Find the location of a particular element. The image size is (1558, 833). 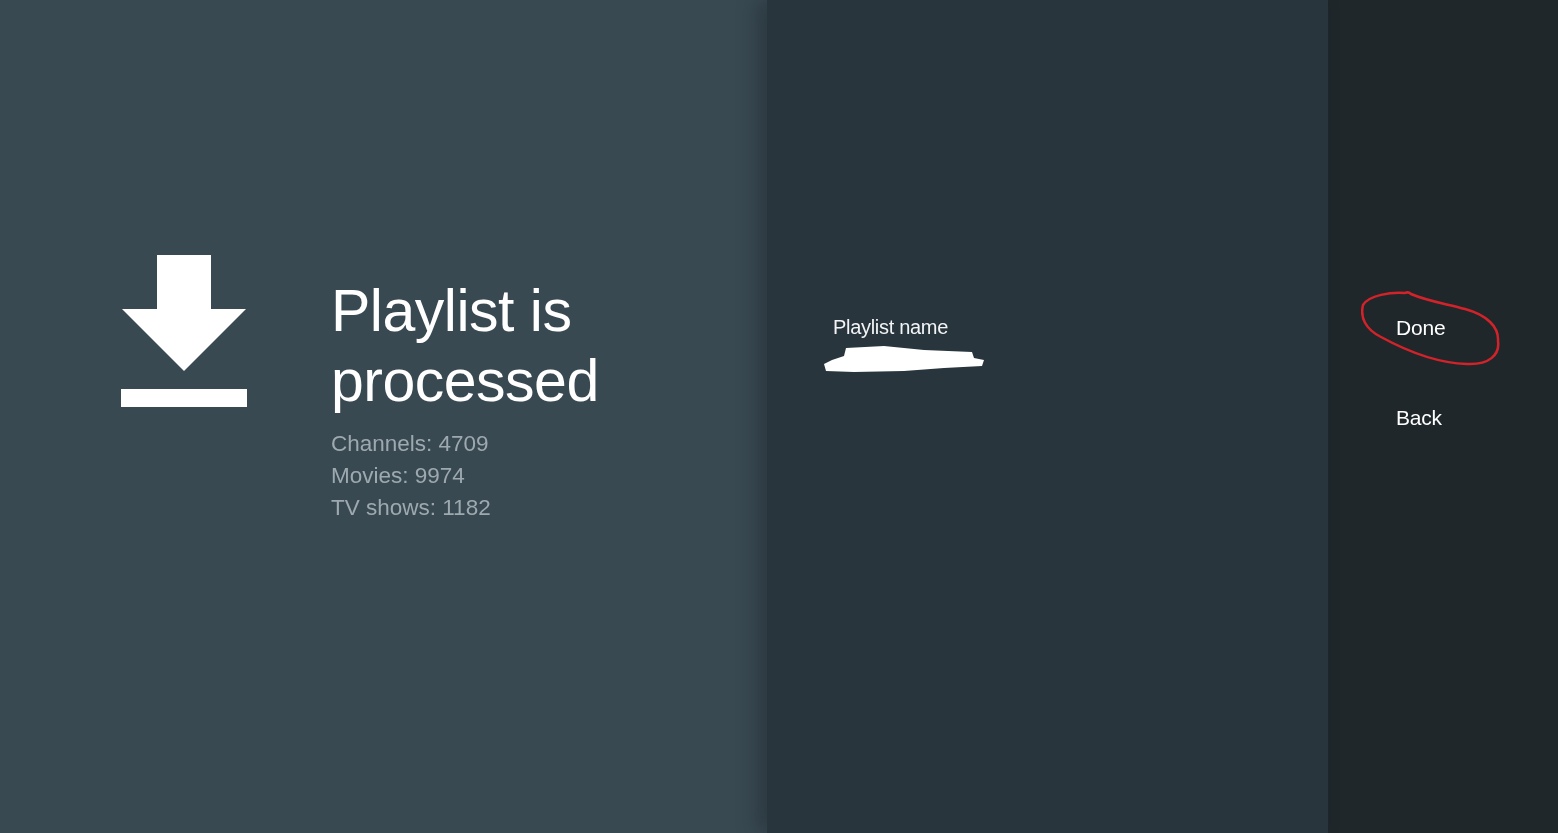

stat-line: Channels: 4709 is located at coordinates (410, 444).